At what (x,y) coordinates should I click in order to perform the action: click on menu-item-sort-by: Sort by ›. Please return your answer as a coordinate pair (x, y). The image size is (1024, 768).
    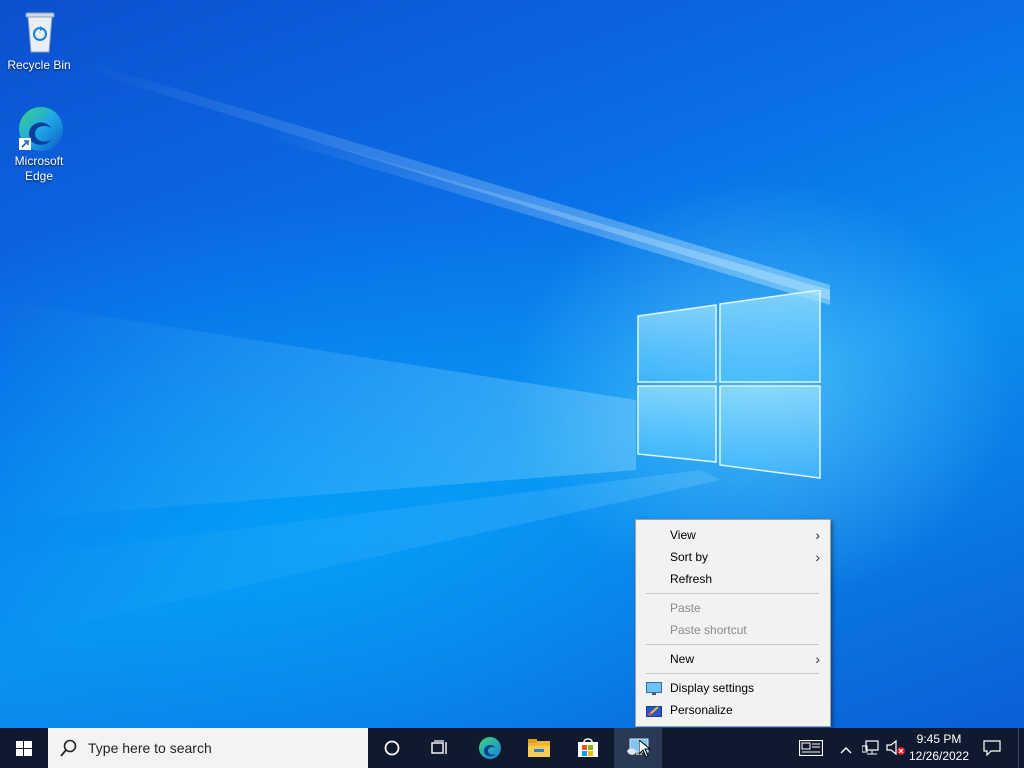
    Looking at the image, I should click on (733, 557).